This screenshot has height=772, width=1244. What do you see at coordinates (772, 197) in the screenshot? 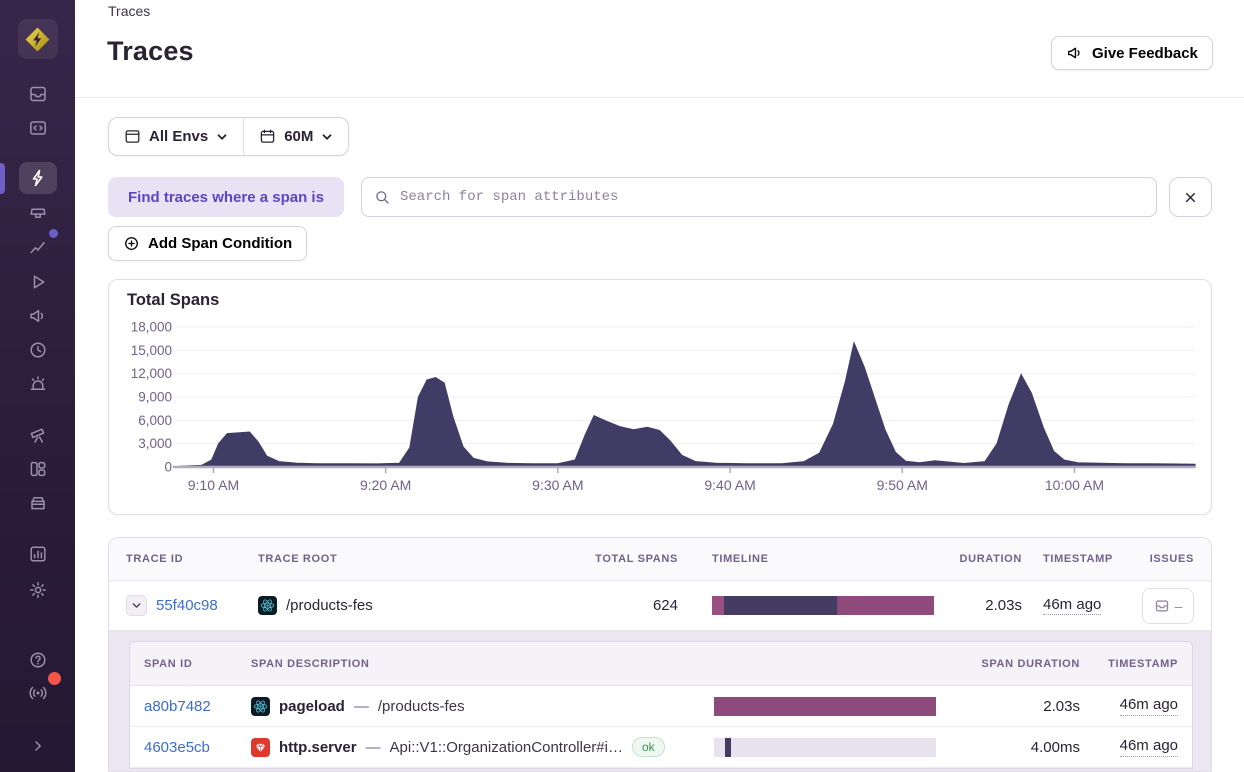
I see `search-input` at bounding box center [772, 197].